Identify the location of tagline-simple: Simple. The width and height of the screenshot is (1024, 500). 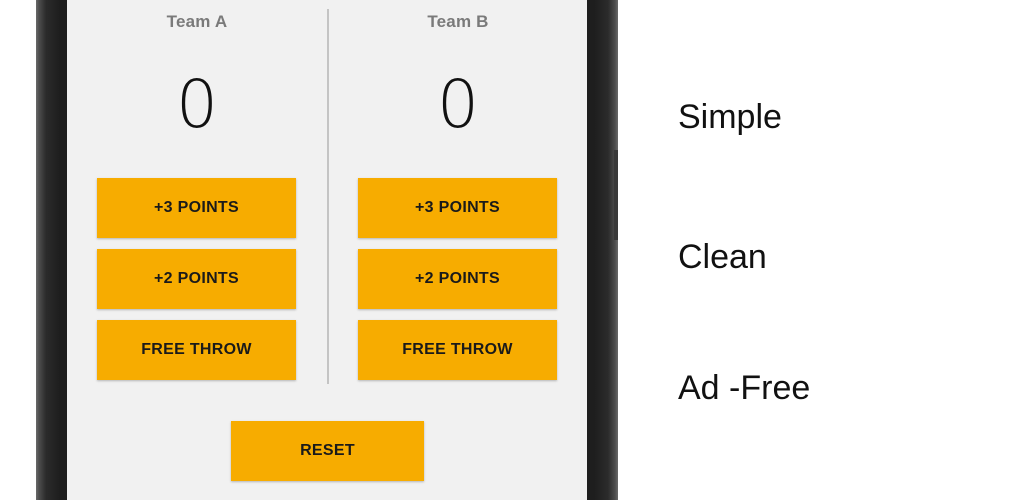
(730, 117).